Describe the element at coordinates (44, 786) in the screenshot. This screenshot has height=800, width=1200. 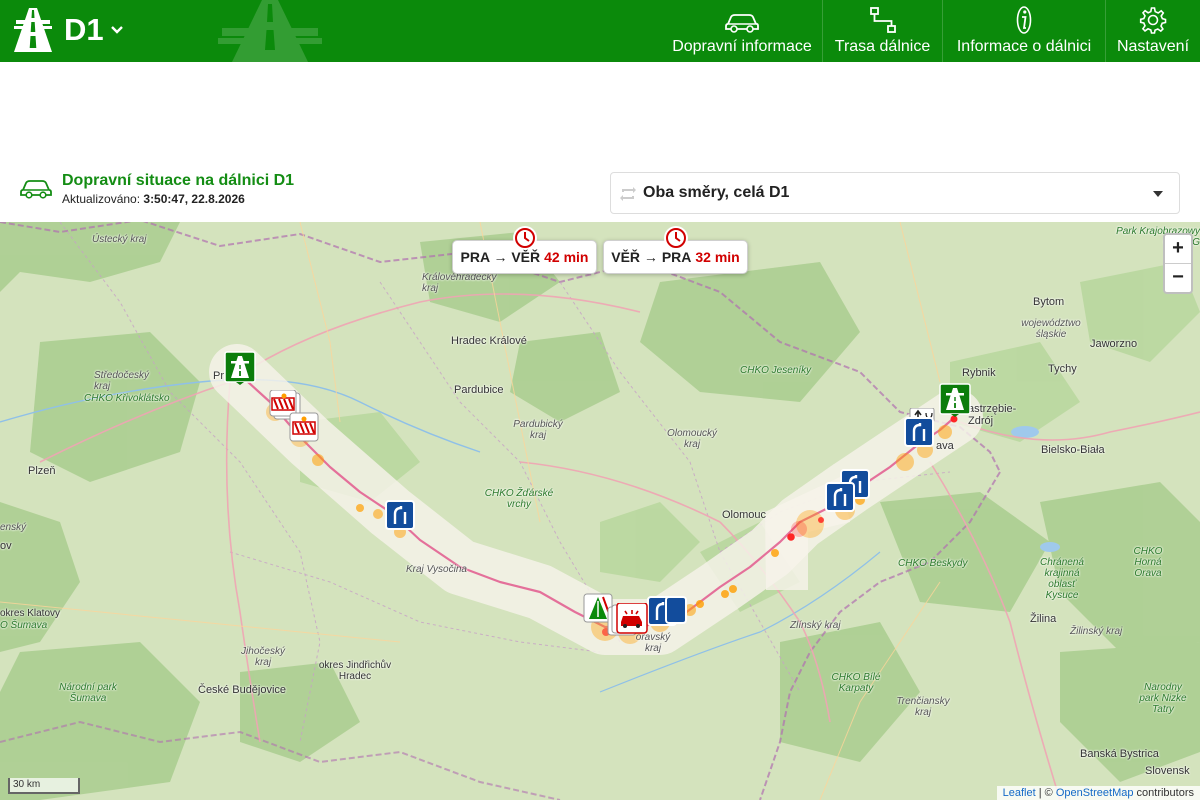
I see `map-scale: 30 km` at that location.